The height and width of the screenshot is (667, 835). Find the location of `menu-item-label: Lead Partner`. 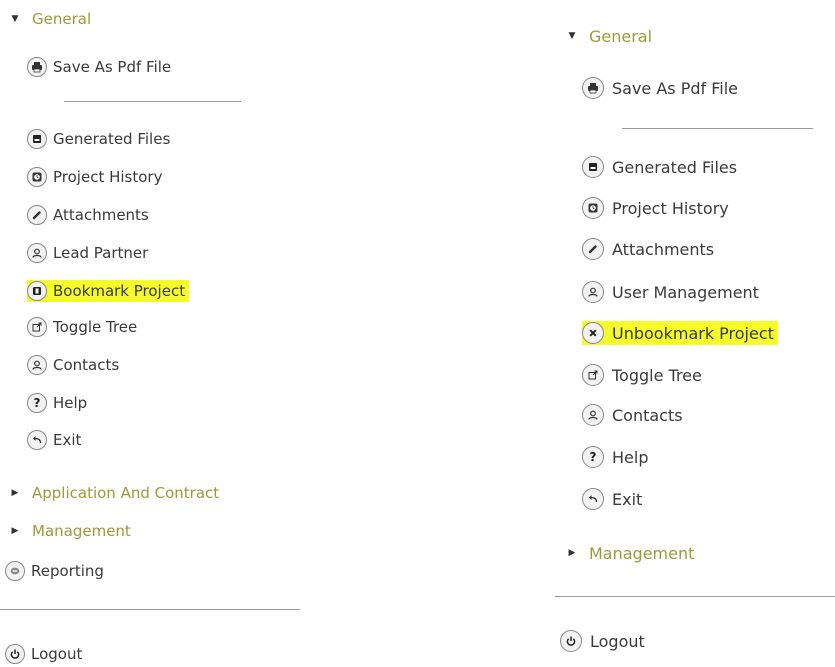

menu-item-label: Lead Partner is located at coordinates (101, 253).